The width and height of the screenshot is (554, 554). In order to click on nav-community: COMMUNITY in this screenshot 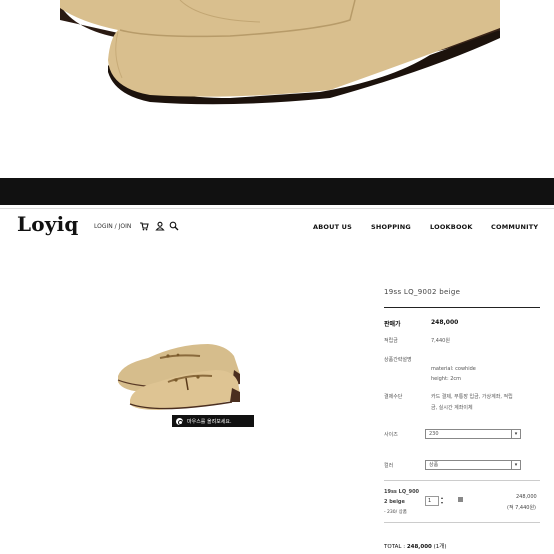, I will do `click(514, 227)`.